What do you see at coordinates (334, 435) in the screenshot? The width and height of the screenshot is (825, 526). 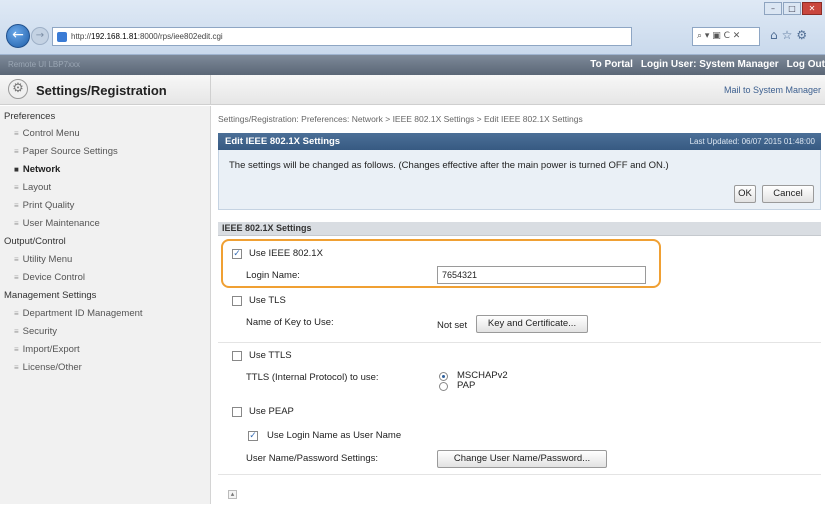 I see `use-login-as-user-label: Use Login Name as User Name` at bounding box center [334, 435].